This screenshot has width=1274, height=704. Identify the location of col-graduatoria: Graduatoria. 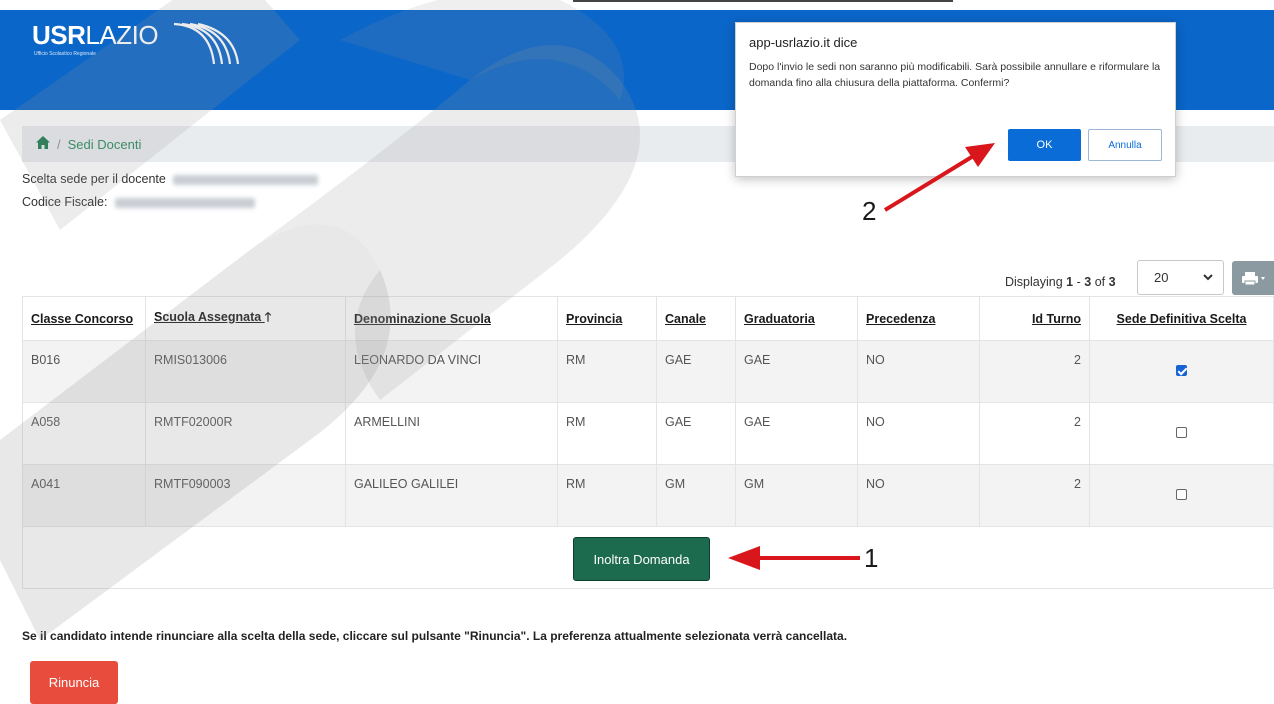
(796, 318).